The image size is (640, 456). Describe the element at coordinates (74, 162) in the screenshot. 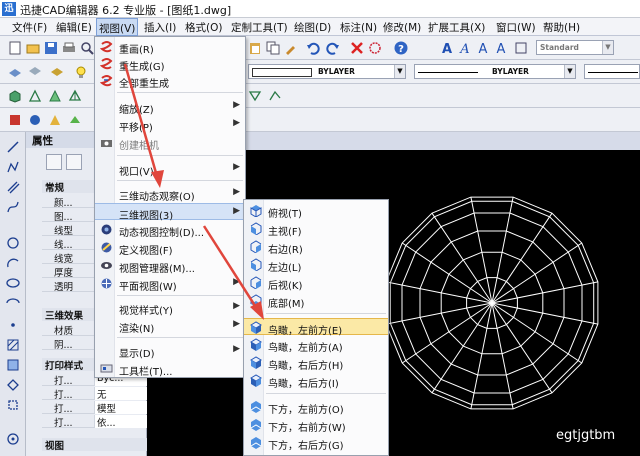

I see `quick-select-icon` at that location.